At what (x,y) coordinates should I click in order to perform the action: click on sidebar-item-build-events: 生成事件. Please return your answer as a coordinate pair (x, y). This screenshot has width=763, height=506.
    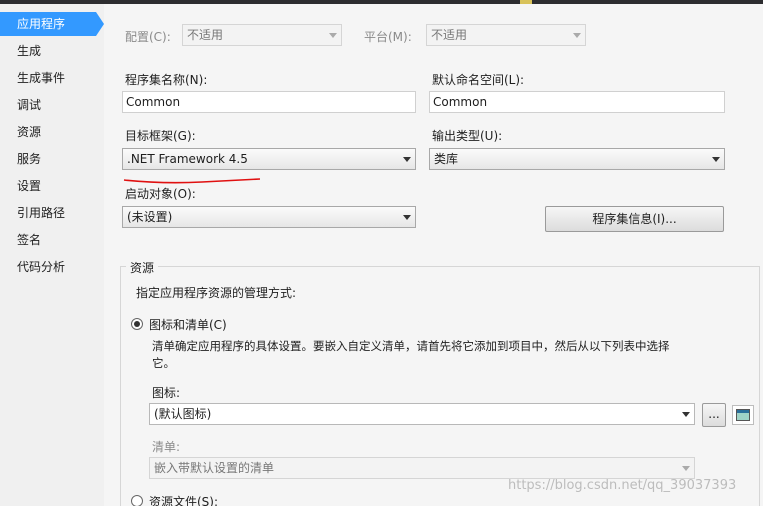
    Looking at the image, I should click on (52, 78).